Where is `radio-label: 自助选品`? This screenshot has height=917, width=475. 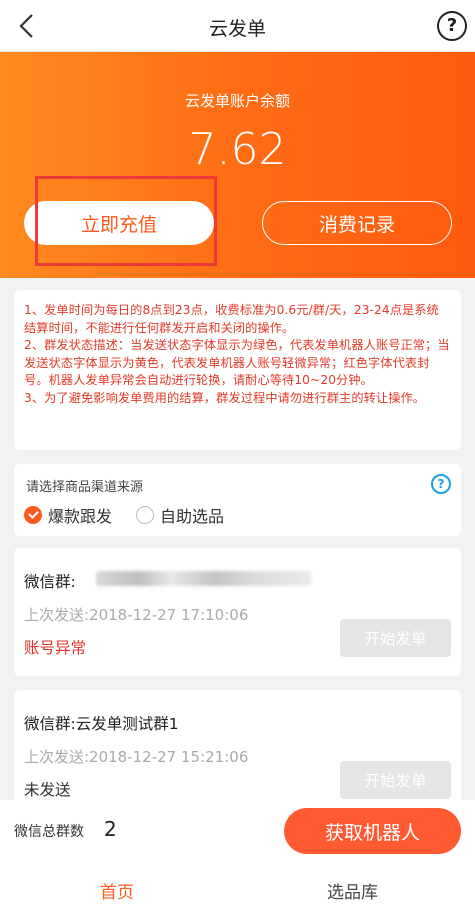
radio-label: 自助选品 is located at coordinates (192, 516).